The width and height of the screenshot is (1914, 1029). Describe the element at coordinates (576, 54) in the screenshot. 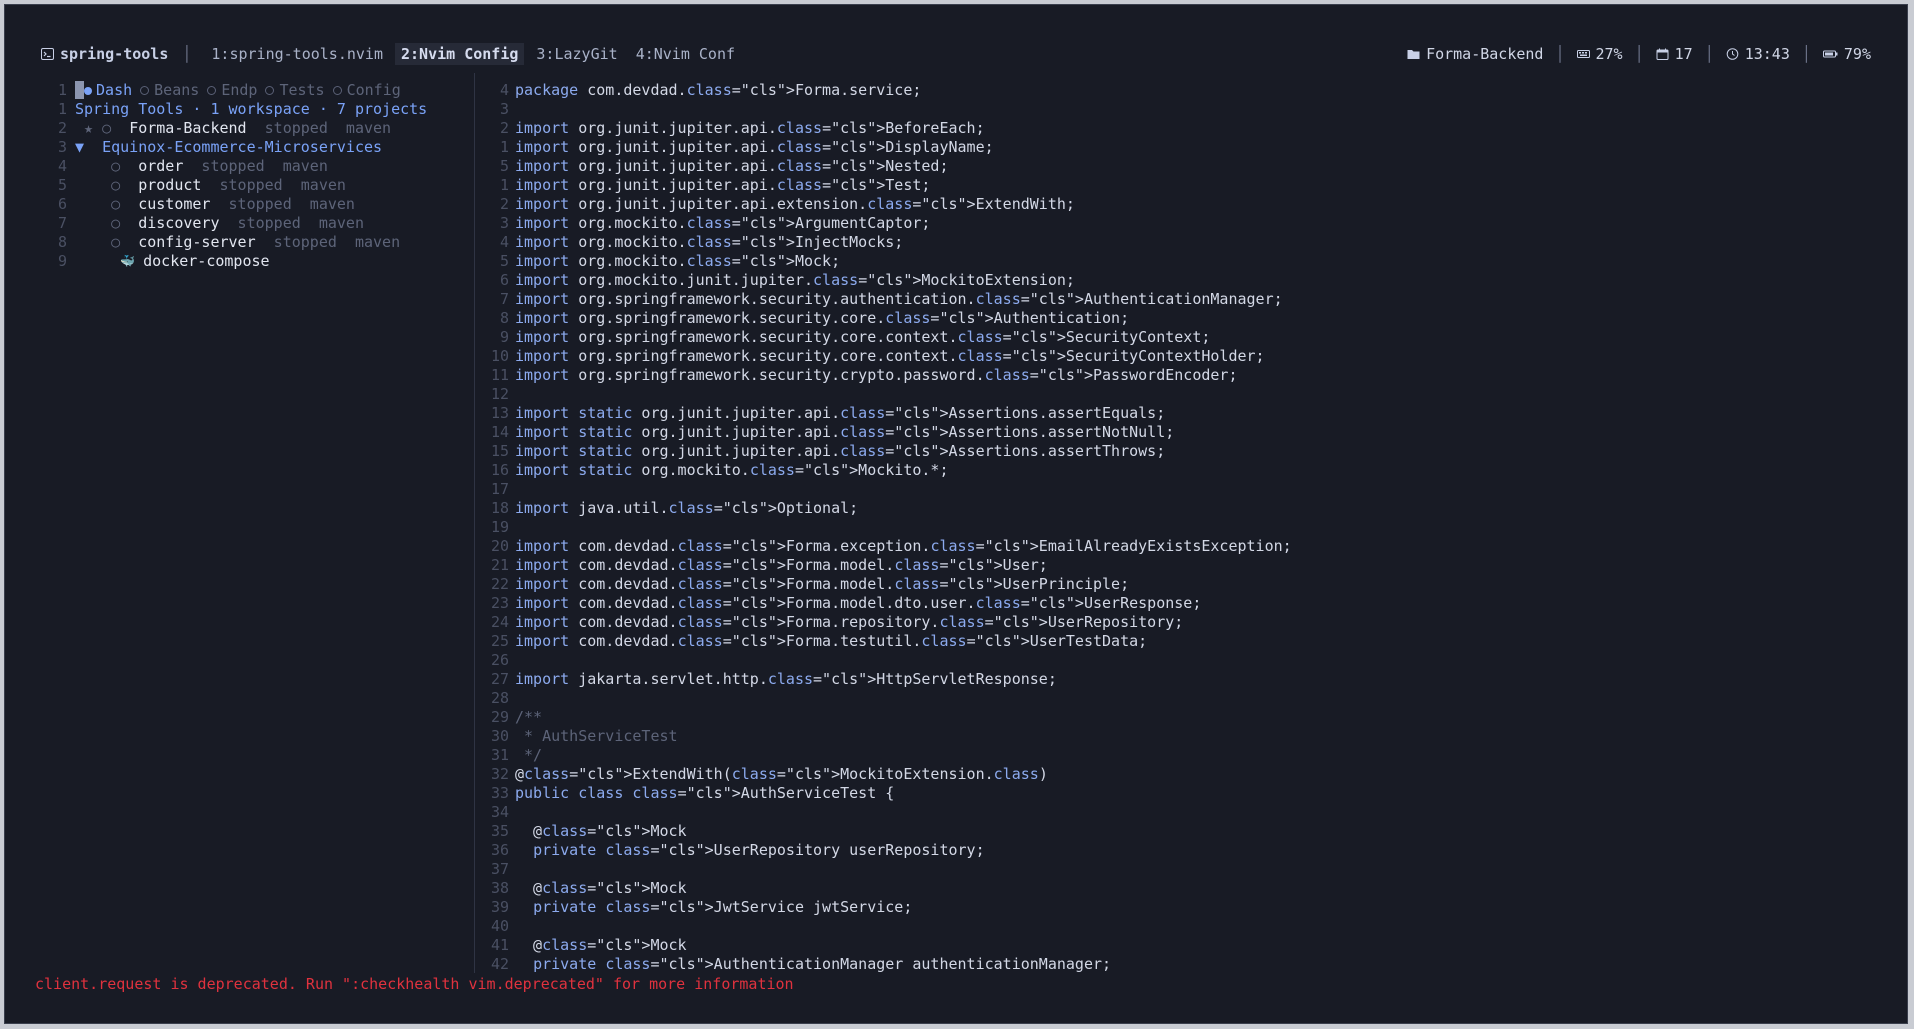

I see `tab-3: 3:LazyGit` at that location.